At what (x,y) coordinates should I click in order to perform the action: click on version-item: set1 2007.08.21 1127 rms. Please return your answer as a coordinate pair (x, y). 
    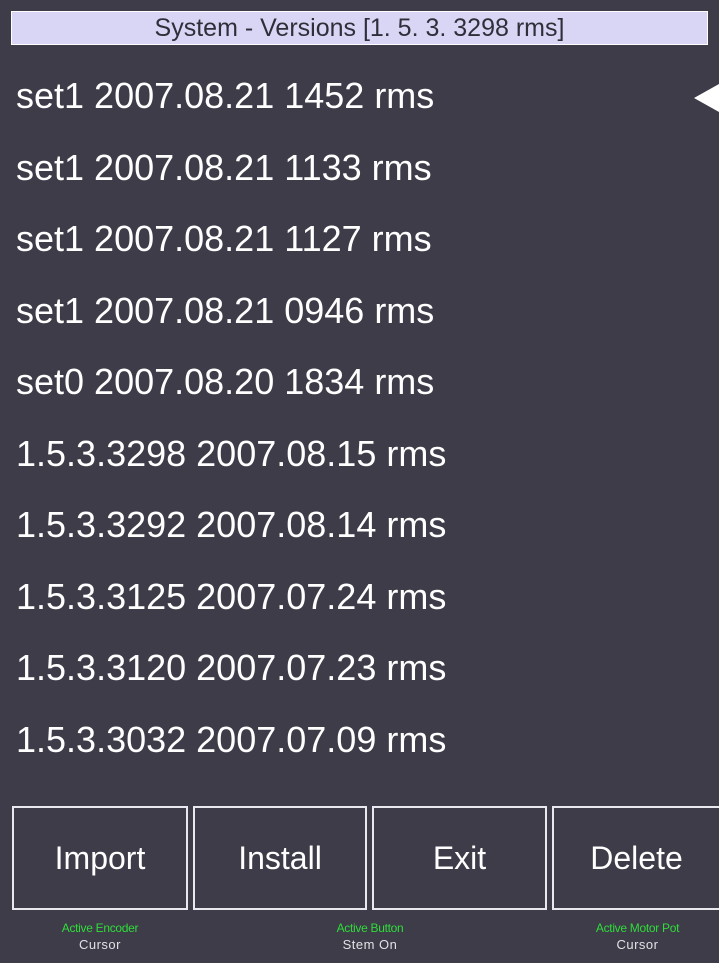
    Looking at the image, I should click on (359, 239).